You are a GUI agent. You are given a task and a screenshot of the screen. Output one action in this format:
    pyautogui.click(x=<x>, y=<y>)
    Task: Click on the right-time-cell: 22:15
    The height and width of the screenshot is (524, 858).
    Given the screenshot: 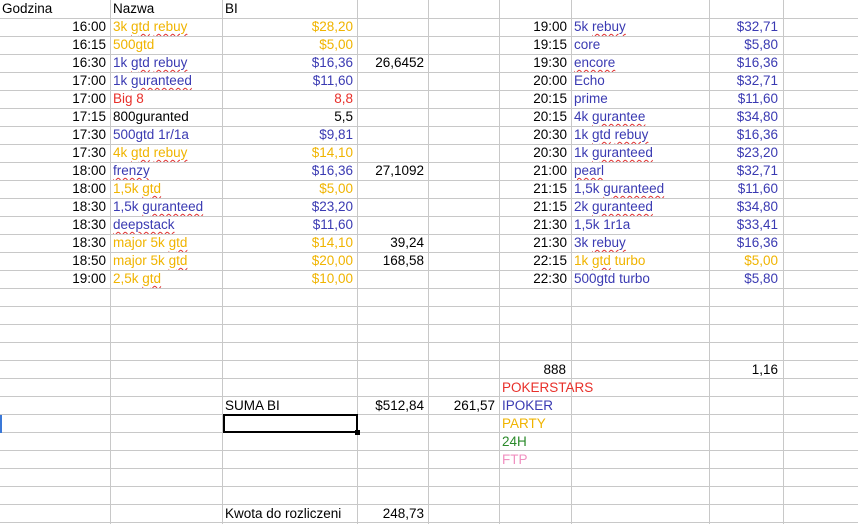 What is the action you would take?
    pyautogui.click(x=535, y=261)
    